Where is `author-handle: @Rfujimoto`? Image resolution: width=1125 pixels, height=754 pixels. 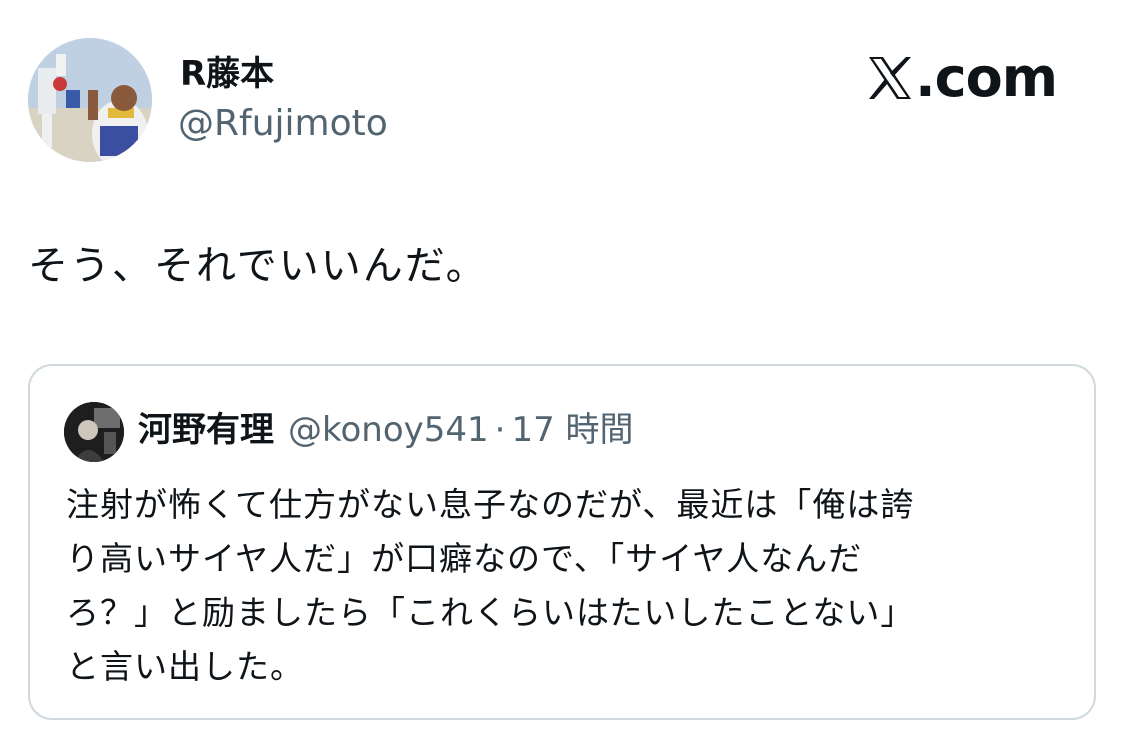 author-handle: @Rfujimoto is located at coordinates (283, 124).